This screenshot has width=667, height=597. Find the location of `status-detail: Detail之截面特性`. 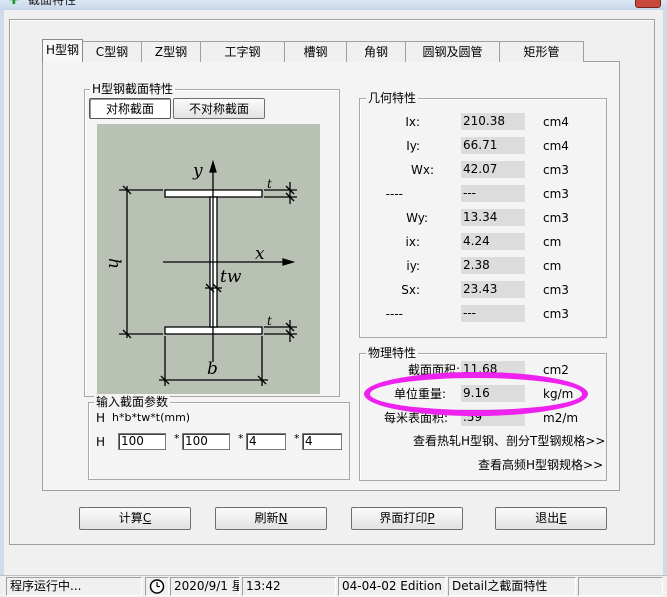

status-detail: Detail之截面特性 is located at coordinates (512, 586).